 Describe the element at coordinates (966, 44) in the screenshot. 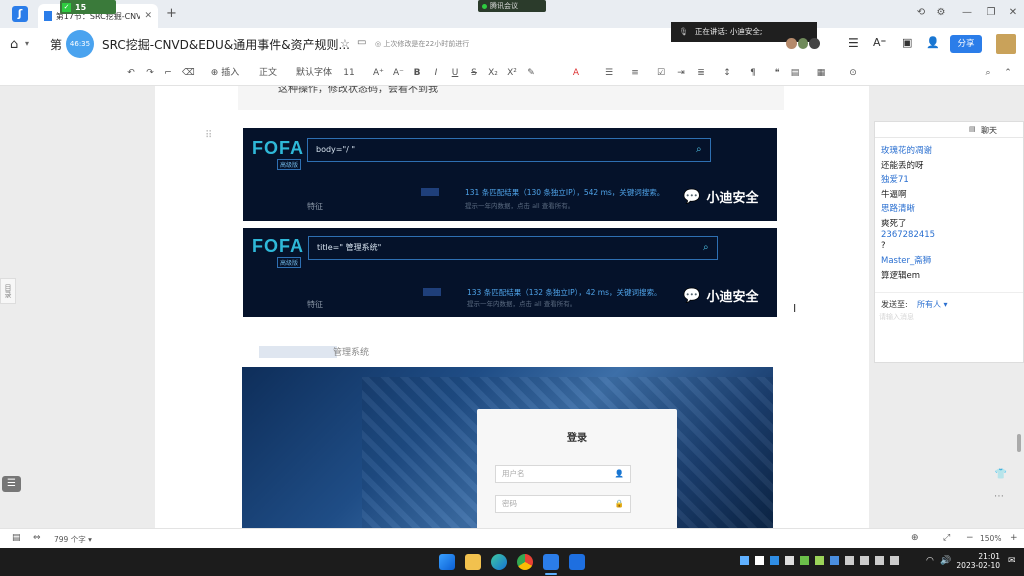

I see `share-button: 分享` at that location.